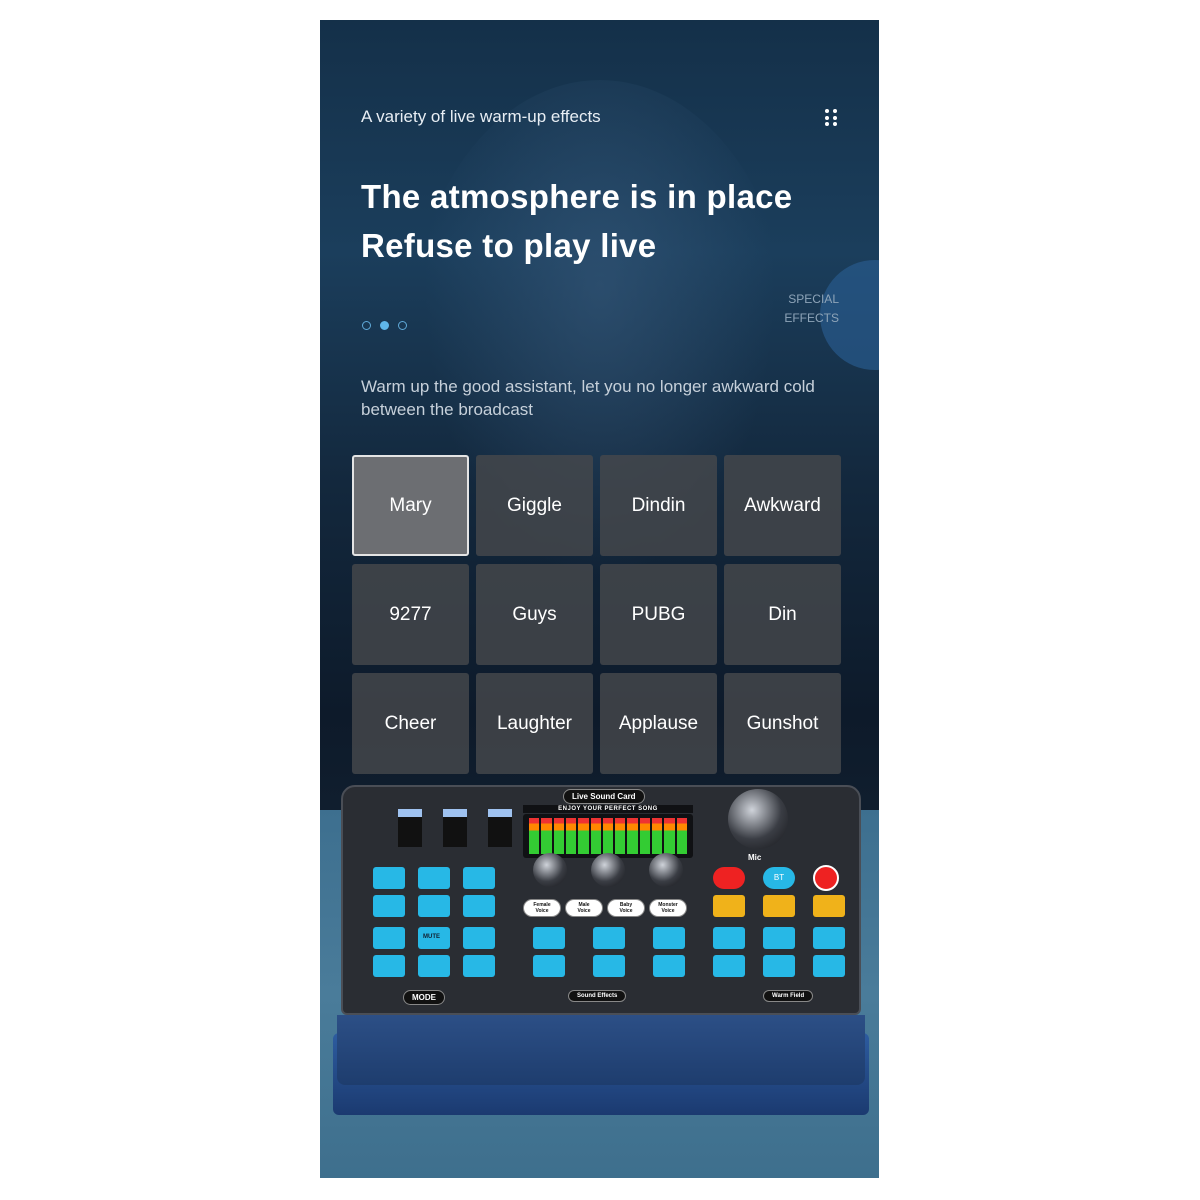 Image resolution: width=1200 pixels, height=1200 pixels. I want to click on voice-button: Female Voice, so click(542, 908).